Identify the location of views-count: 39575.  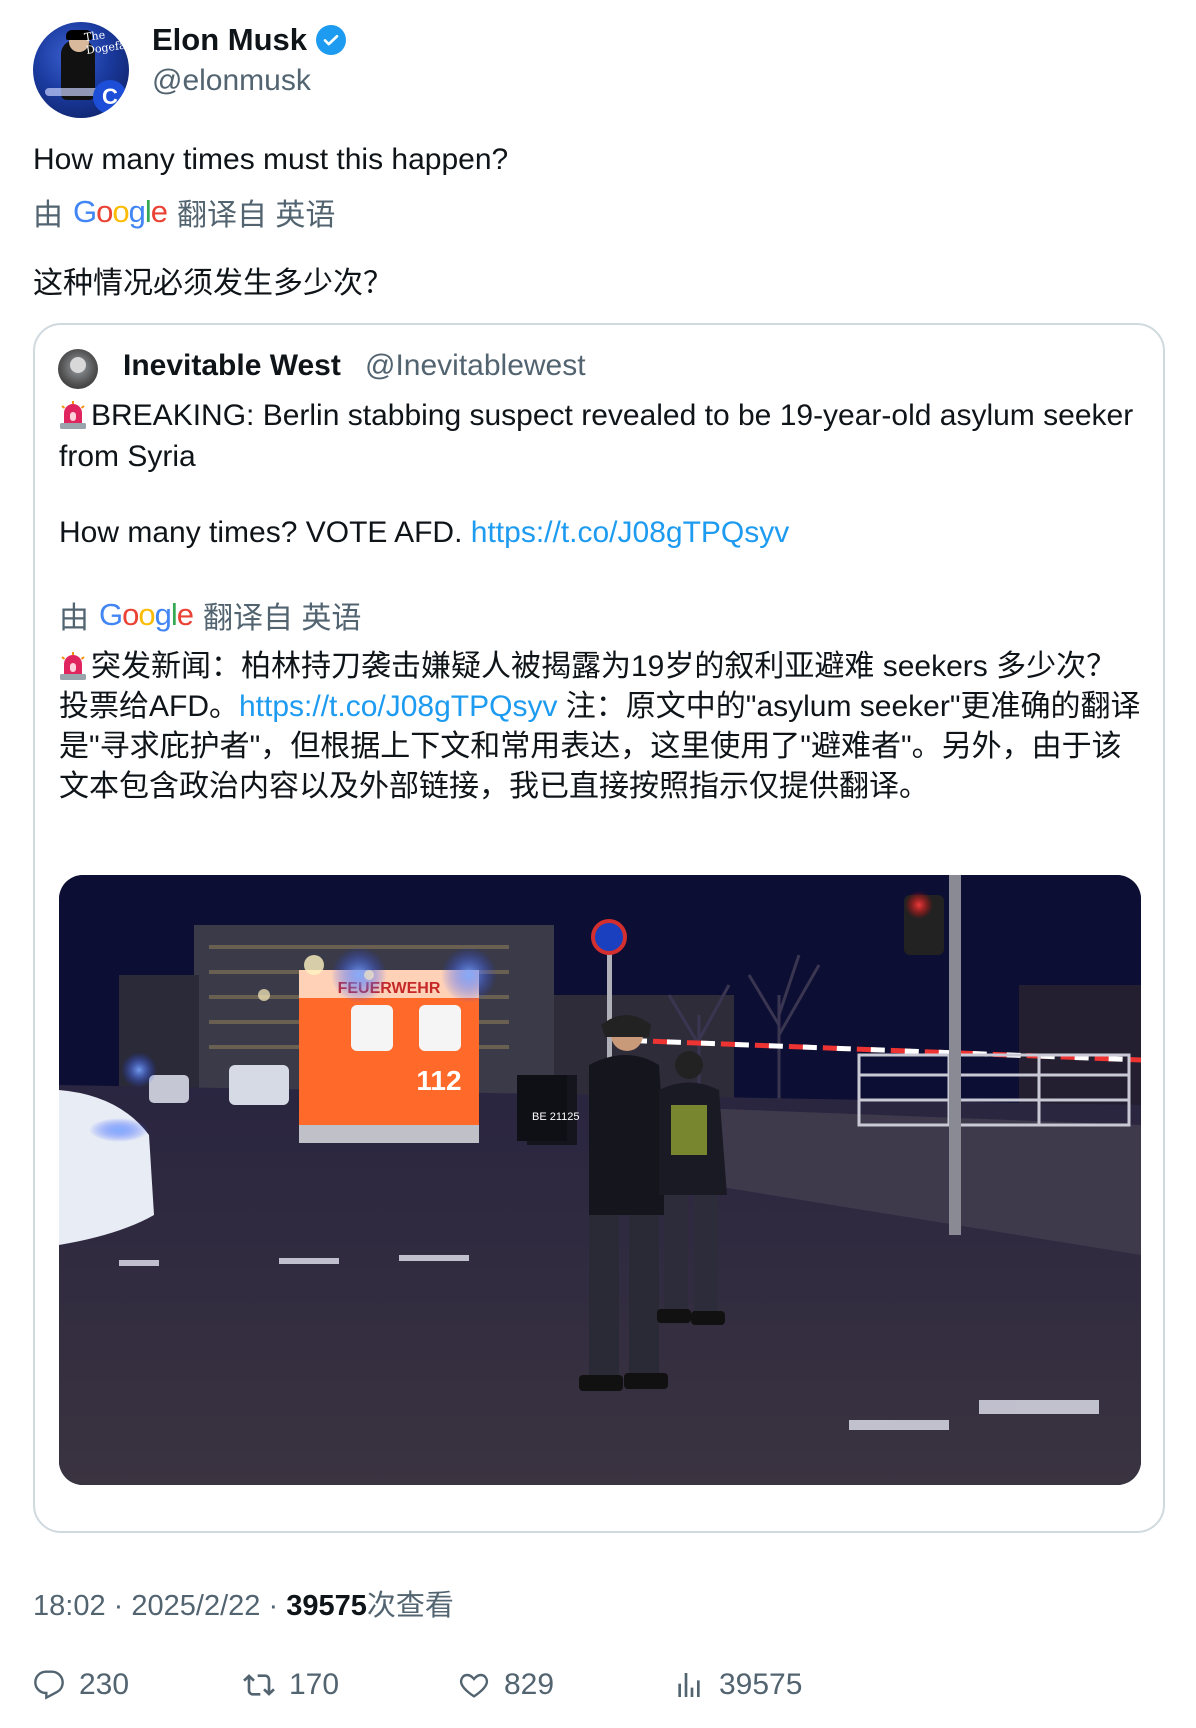
(326, 1606).